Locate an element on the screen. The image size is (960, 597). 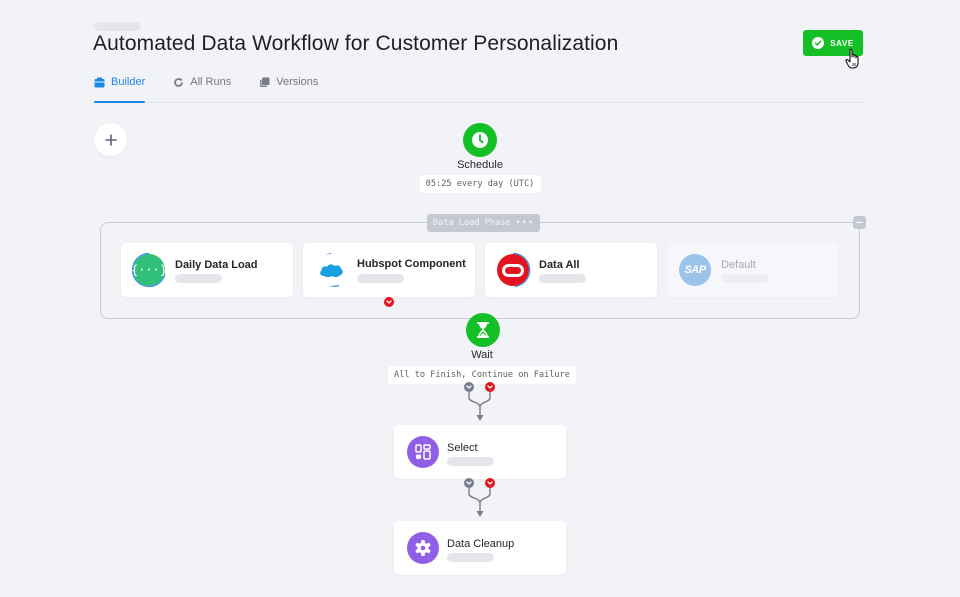
step-card-data-cleanup: Data Cleanup is located at coordinates (480, 548).